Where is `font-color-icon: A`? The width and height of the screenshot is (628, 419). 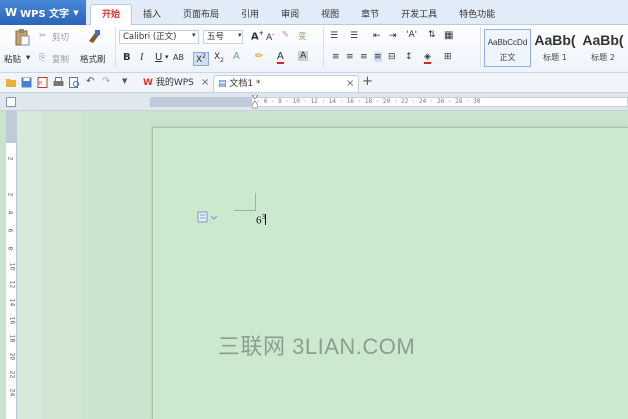
font-color-icon: A is located at coordinates (280, 57).